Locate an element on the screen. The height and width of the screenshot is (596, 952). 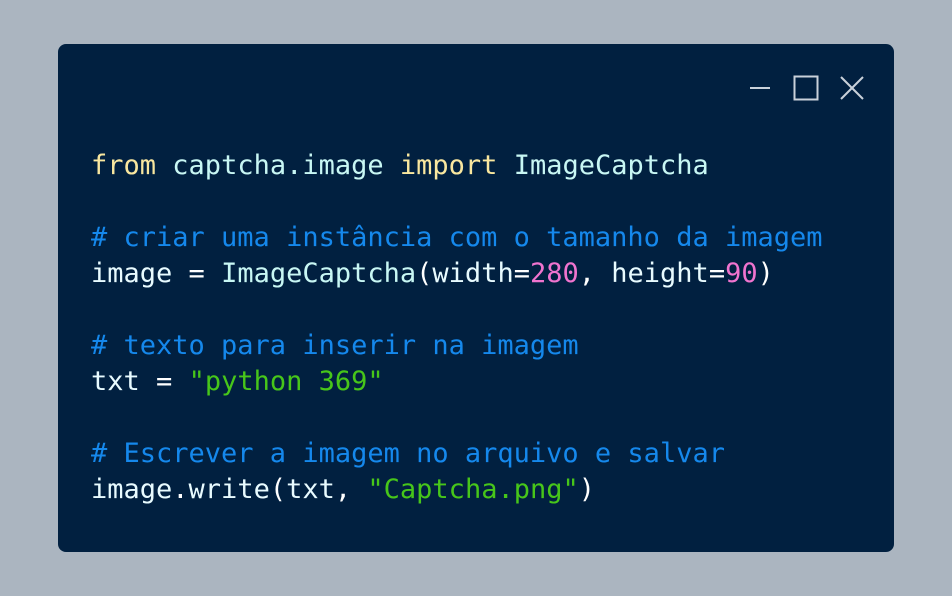
close-icon is located at coordinates (852, 88).